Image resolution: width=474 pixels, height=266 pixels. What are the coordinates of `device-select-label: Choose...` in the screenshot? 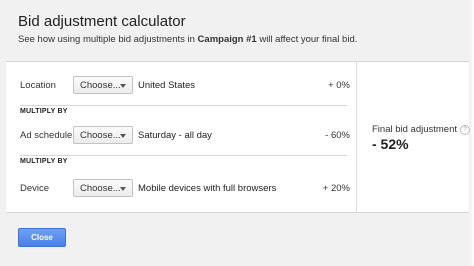 It's located at (100, 188).